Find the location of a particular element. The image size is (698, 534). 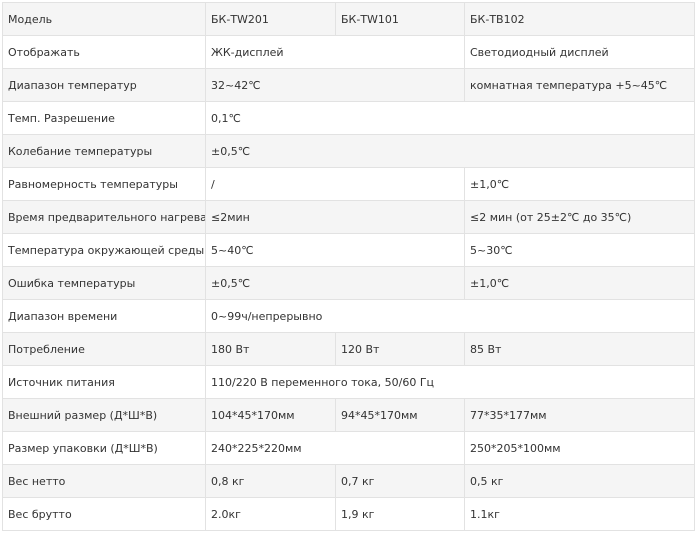

table-cell: 110/220 В переменного тока, 50/60 Гц is located at coordinates (450, 382).